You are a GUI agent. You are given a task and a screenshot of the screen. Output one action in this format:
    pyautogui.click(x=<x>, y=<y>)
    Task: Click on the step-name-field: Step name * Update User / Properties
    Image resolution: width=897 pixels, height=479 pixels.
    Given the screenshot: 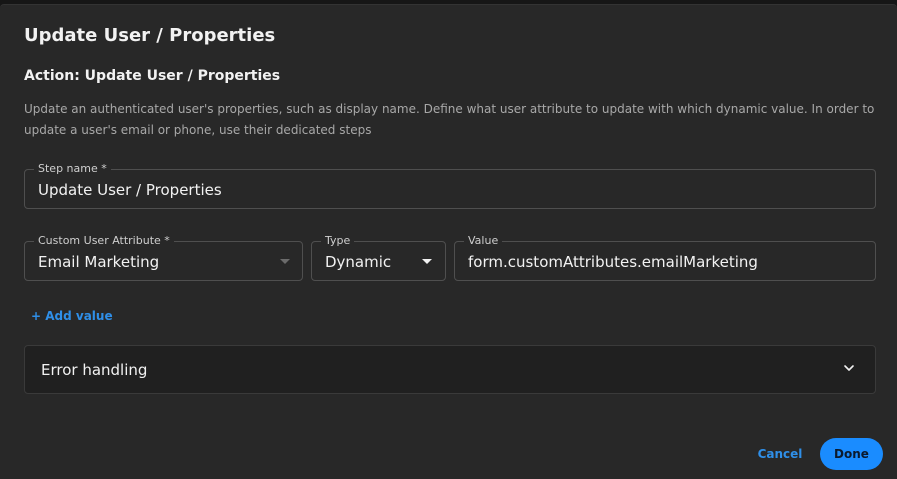 What is the action you would take?
    pyautogui.click(x=450, y=185)
    